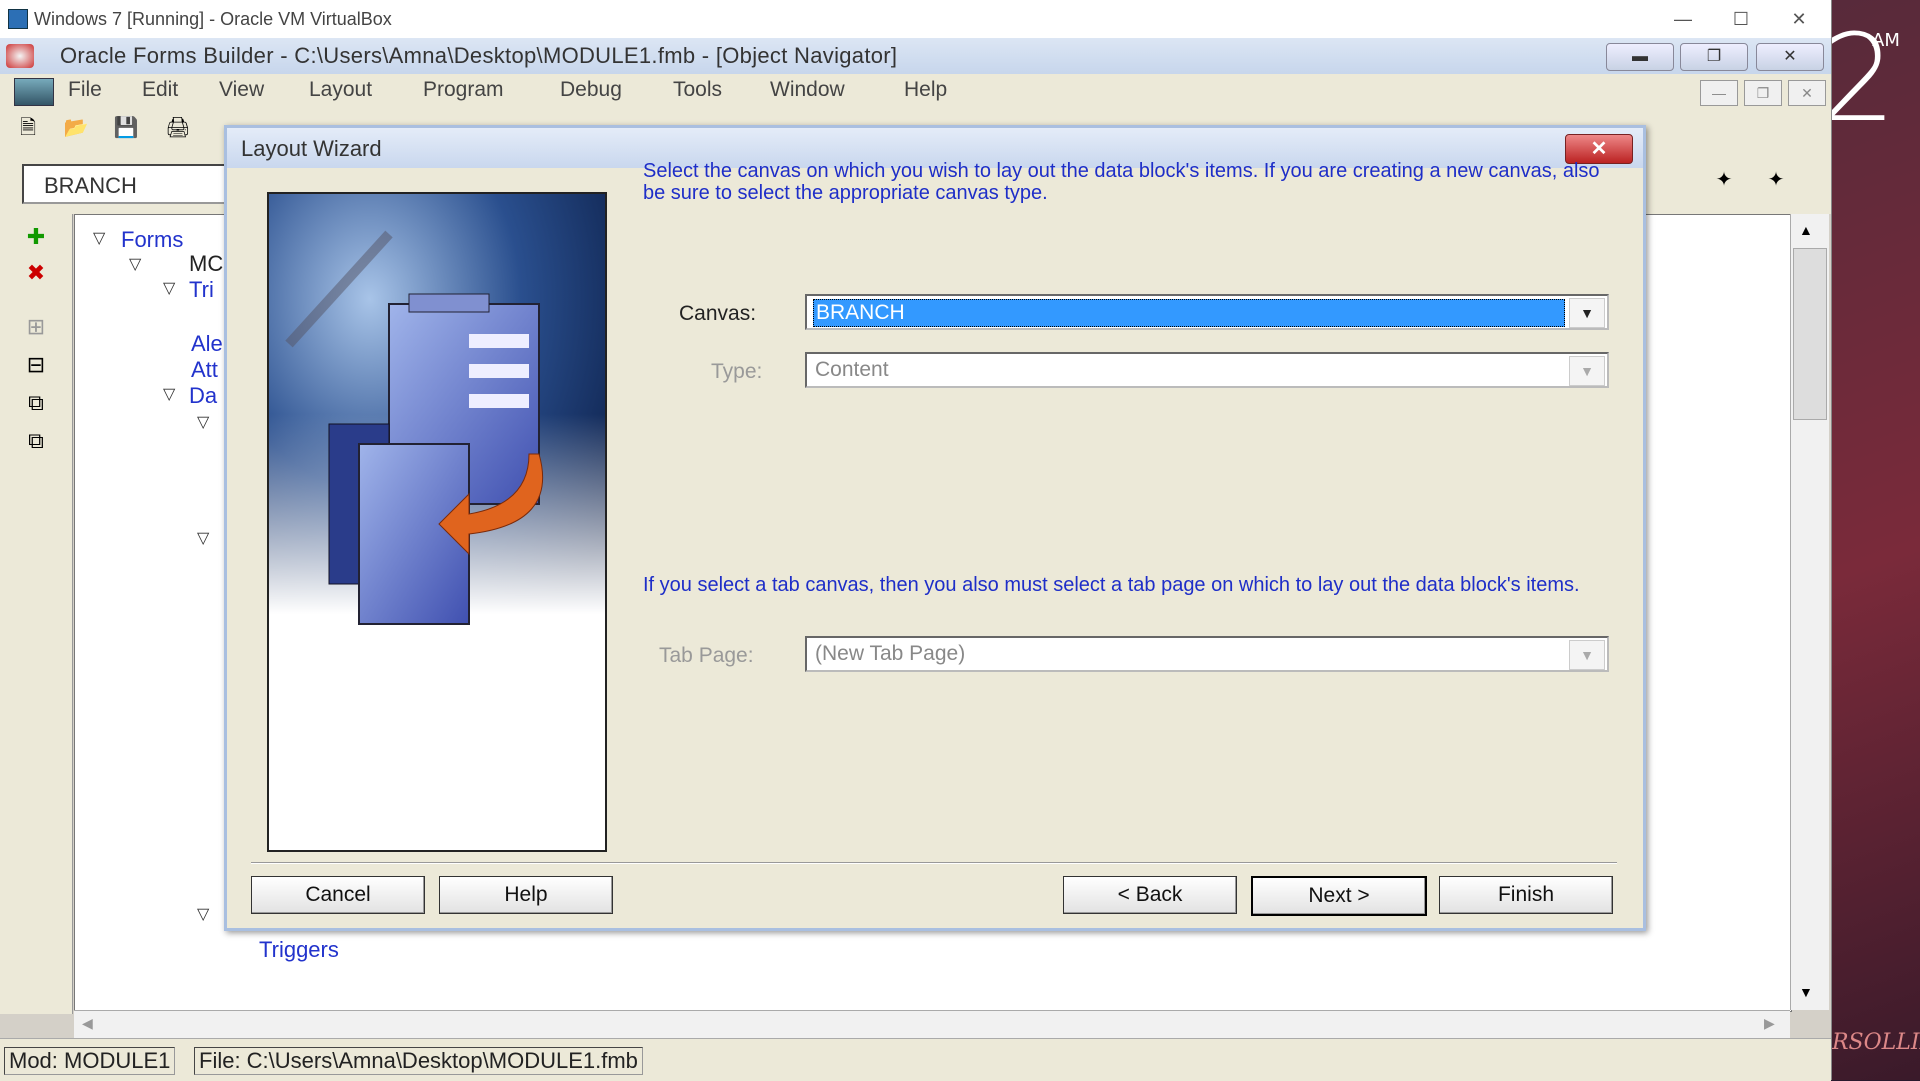 The width and height of the screenshot is (1920, 1081). What do you see at coordinates (932, 1024) in the screenshot?
I see `horizontal-scrollbar: ◀ ▶` at bounding box center [932, 1024].